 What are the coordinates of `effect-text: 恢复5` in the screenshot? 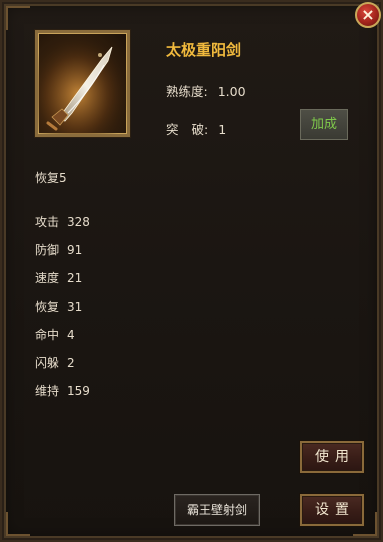 It's located at (51, 178).